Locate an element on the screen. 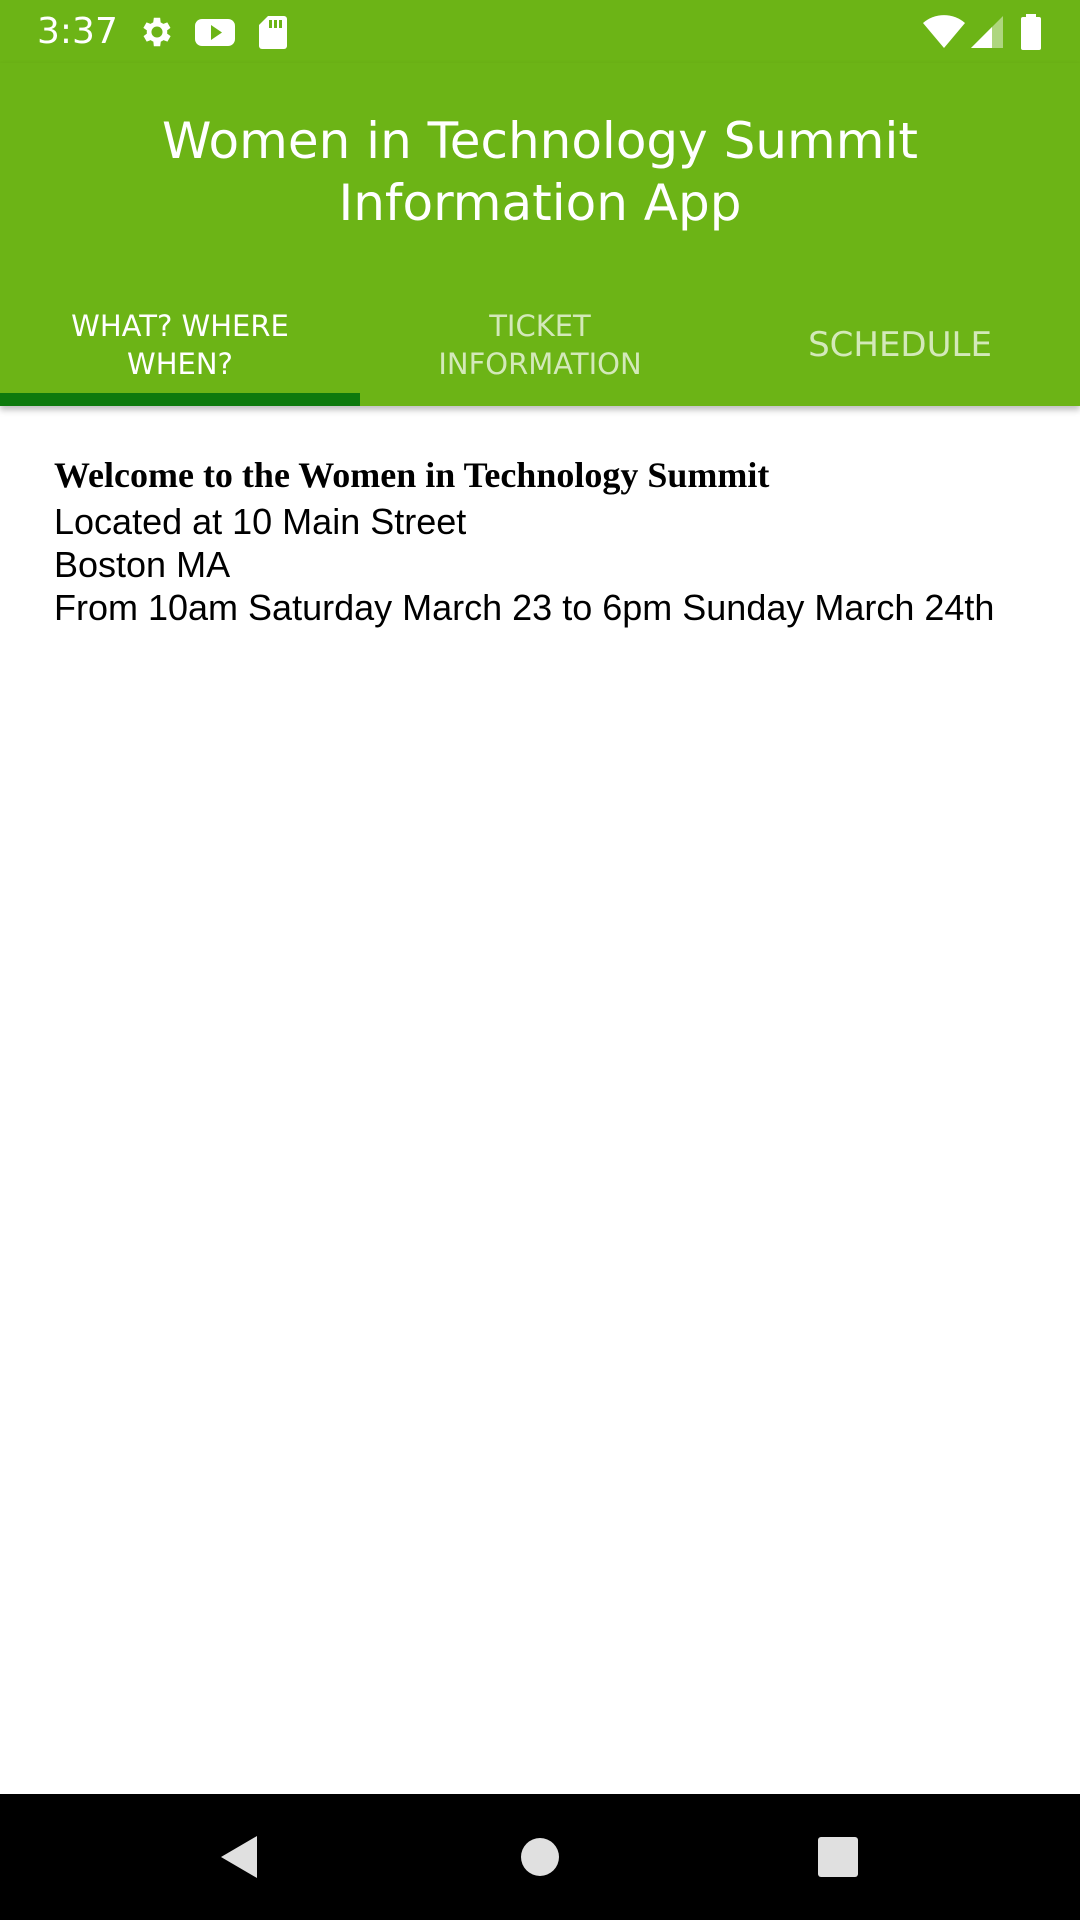 The height and width of the screenshot is (1920, 1080). tab-what-where-when: WHAT? WHERE WHEN? is located at coordinates (180, 349).